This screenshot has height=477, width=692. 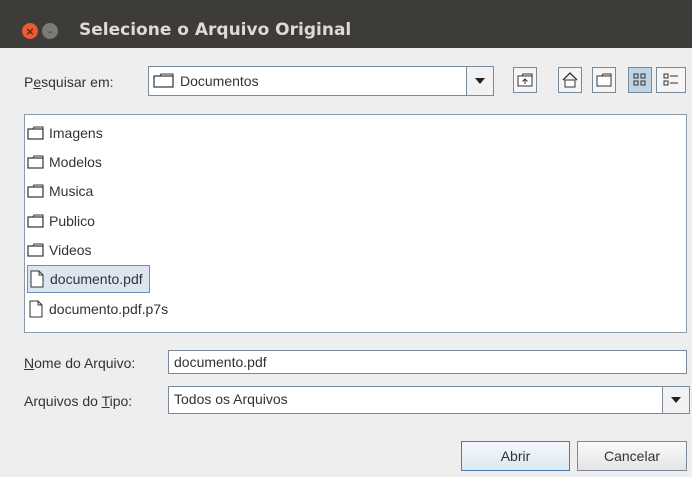 I want to click on new-folder-icon, so click(x=604, y=80).